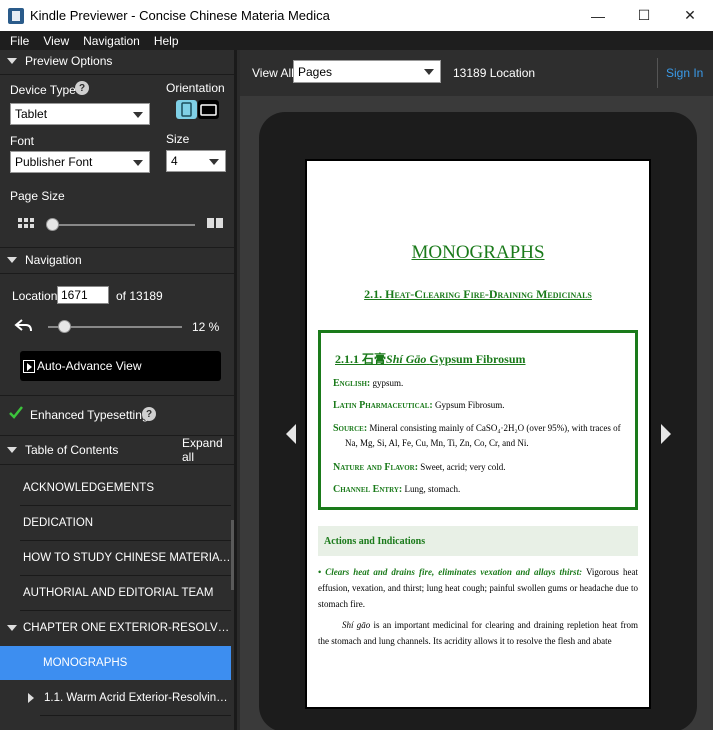 The width and height of the screenshot is (713, 730). What do you see at coordinates (24, 326) in the screenshot?
I see `back-arrow-icon` at bounding box center [24, 326].